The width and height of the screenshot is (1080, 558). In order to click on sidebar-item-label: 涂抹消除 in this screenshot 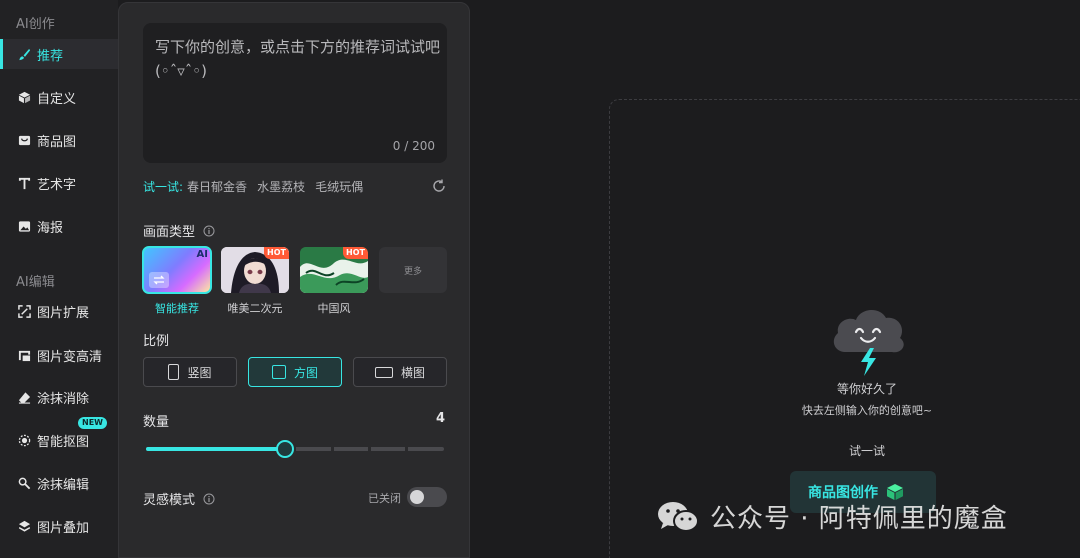, I will do `click(63, 399)`.